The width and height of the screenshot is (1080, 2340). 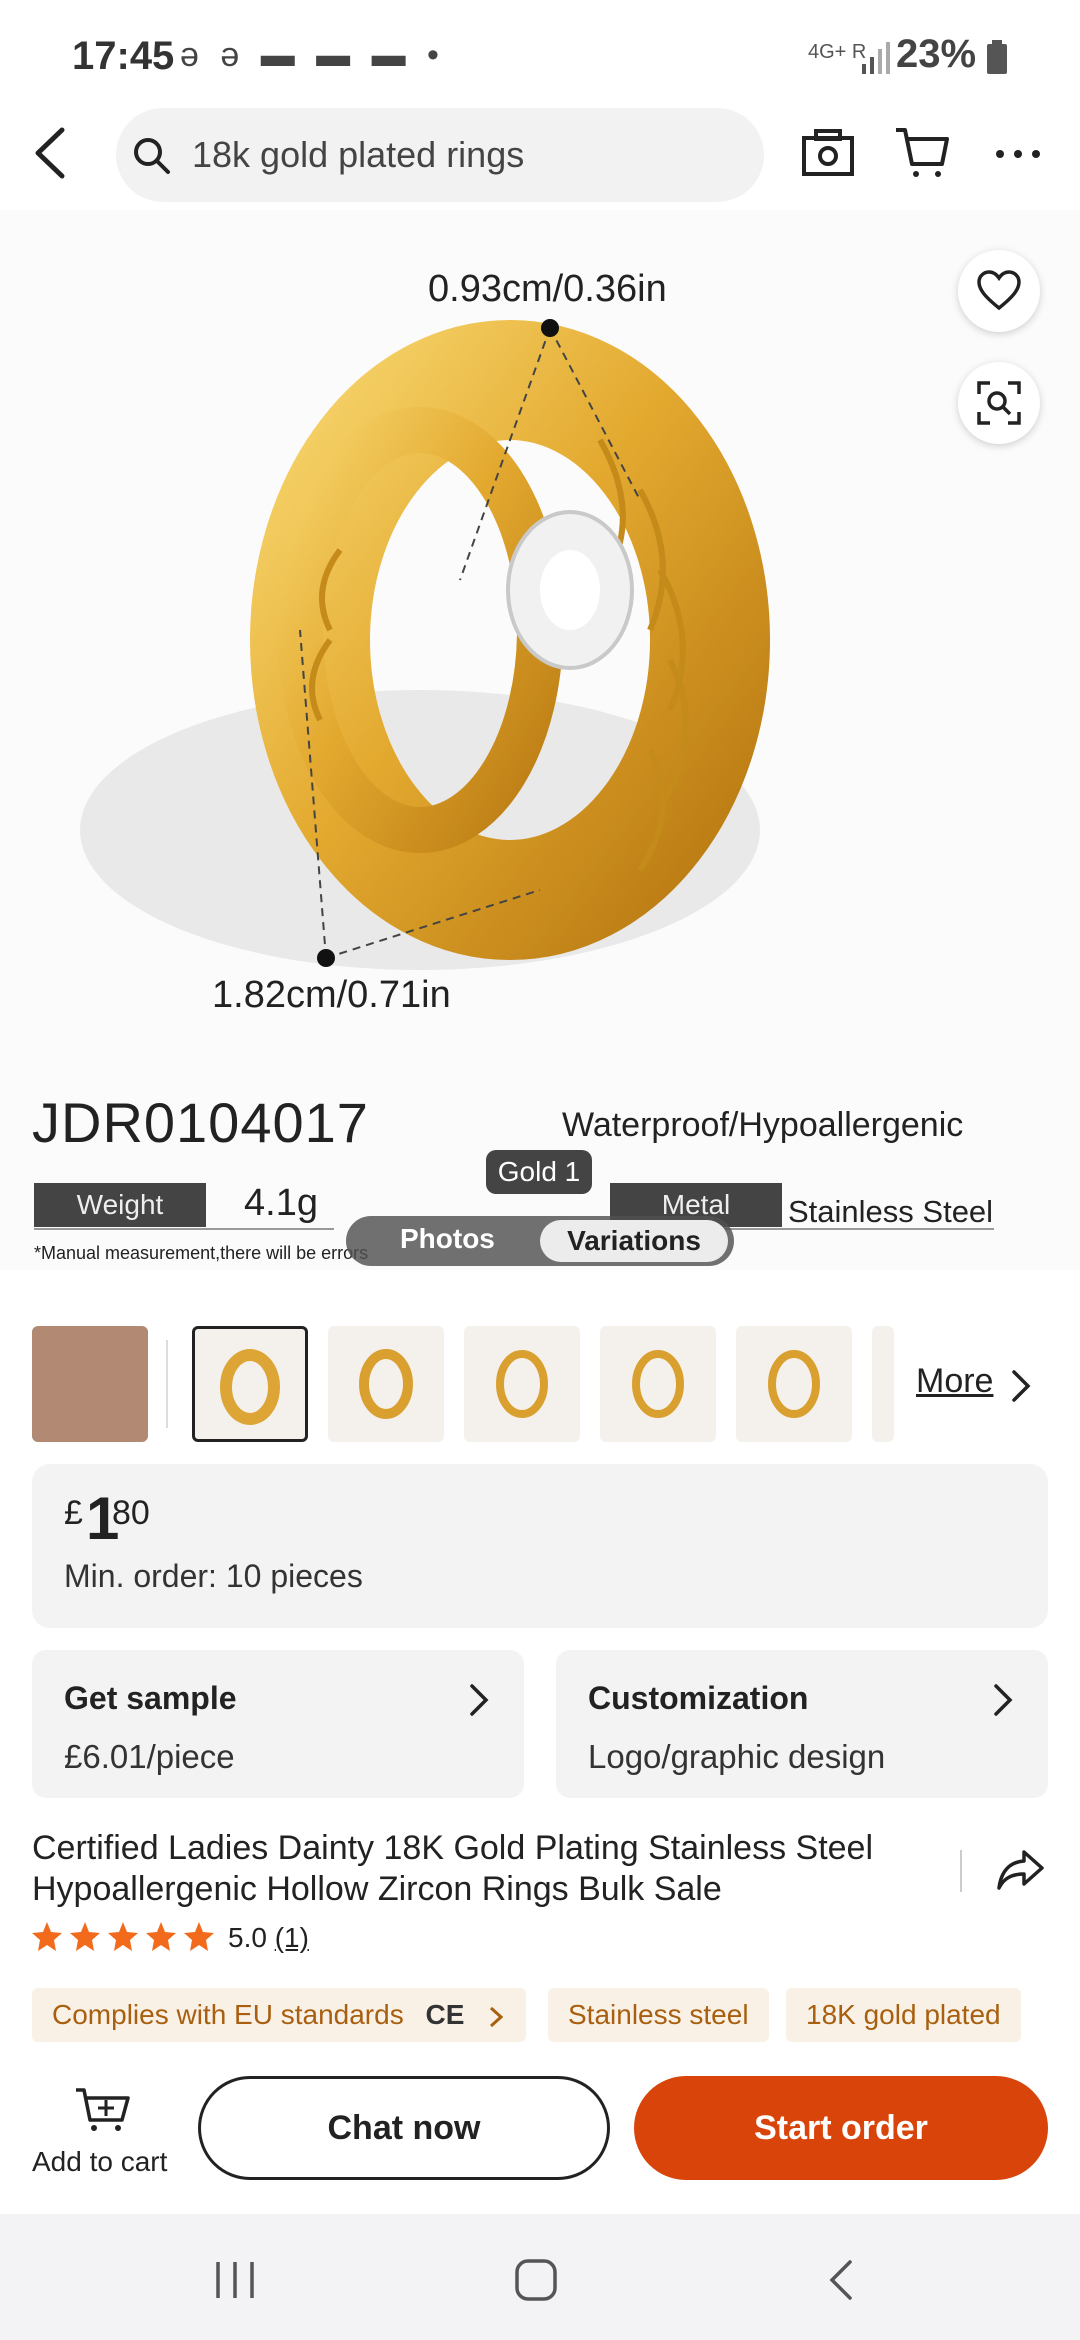 What do you see at coordinates (922, 152) in the screenshot?
I see `cart-icon` at bounding box center [922, 152].